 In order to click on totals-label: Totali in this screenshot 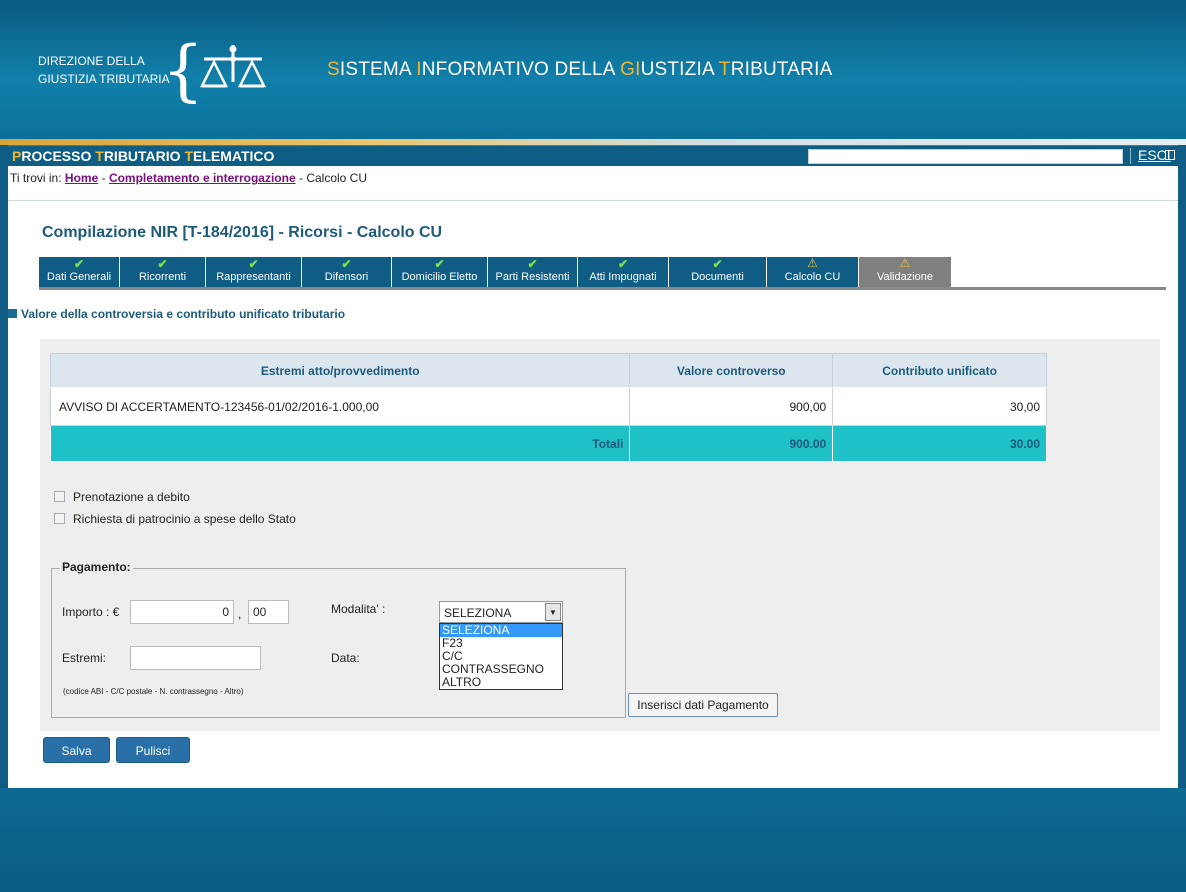, I will do `click(340, 443)`.